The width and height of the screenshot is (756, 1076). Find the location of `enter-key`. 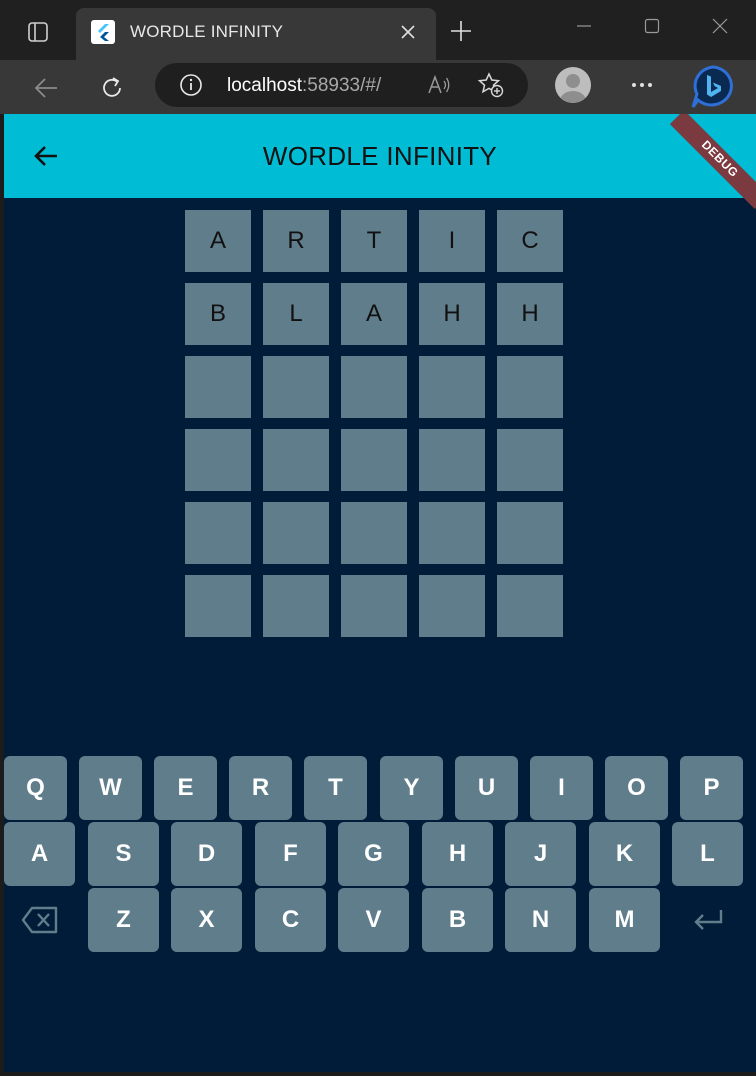

enter-key is located at coordinates (707, 920).